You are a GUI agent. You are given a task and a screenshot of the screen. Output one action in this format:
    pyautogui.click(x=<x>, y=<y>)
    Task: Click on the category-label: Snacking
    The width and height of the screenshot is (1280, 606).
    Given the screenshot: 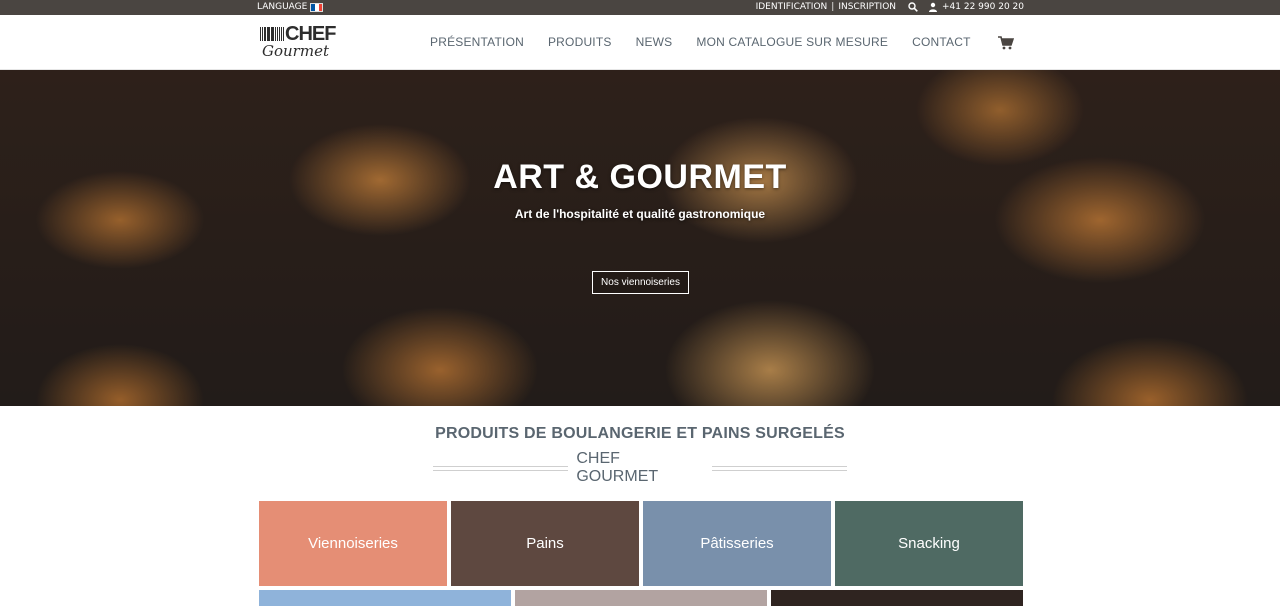 What is the action you would take?
    pyautogui.click(x=929, y=543)
    